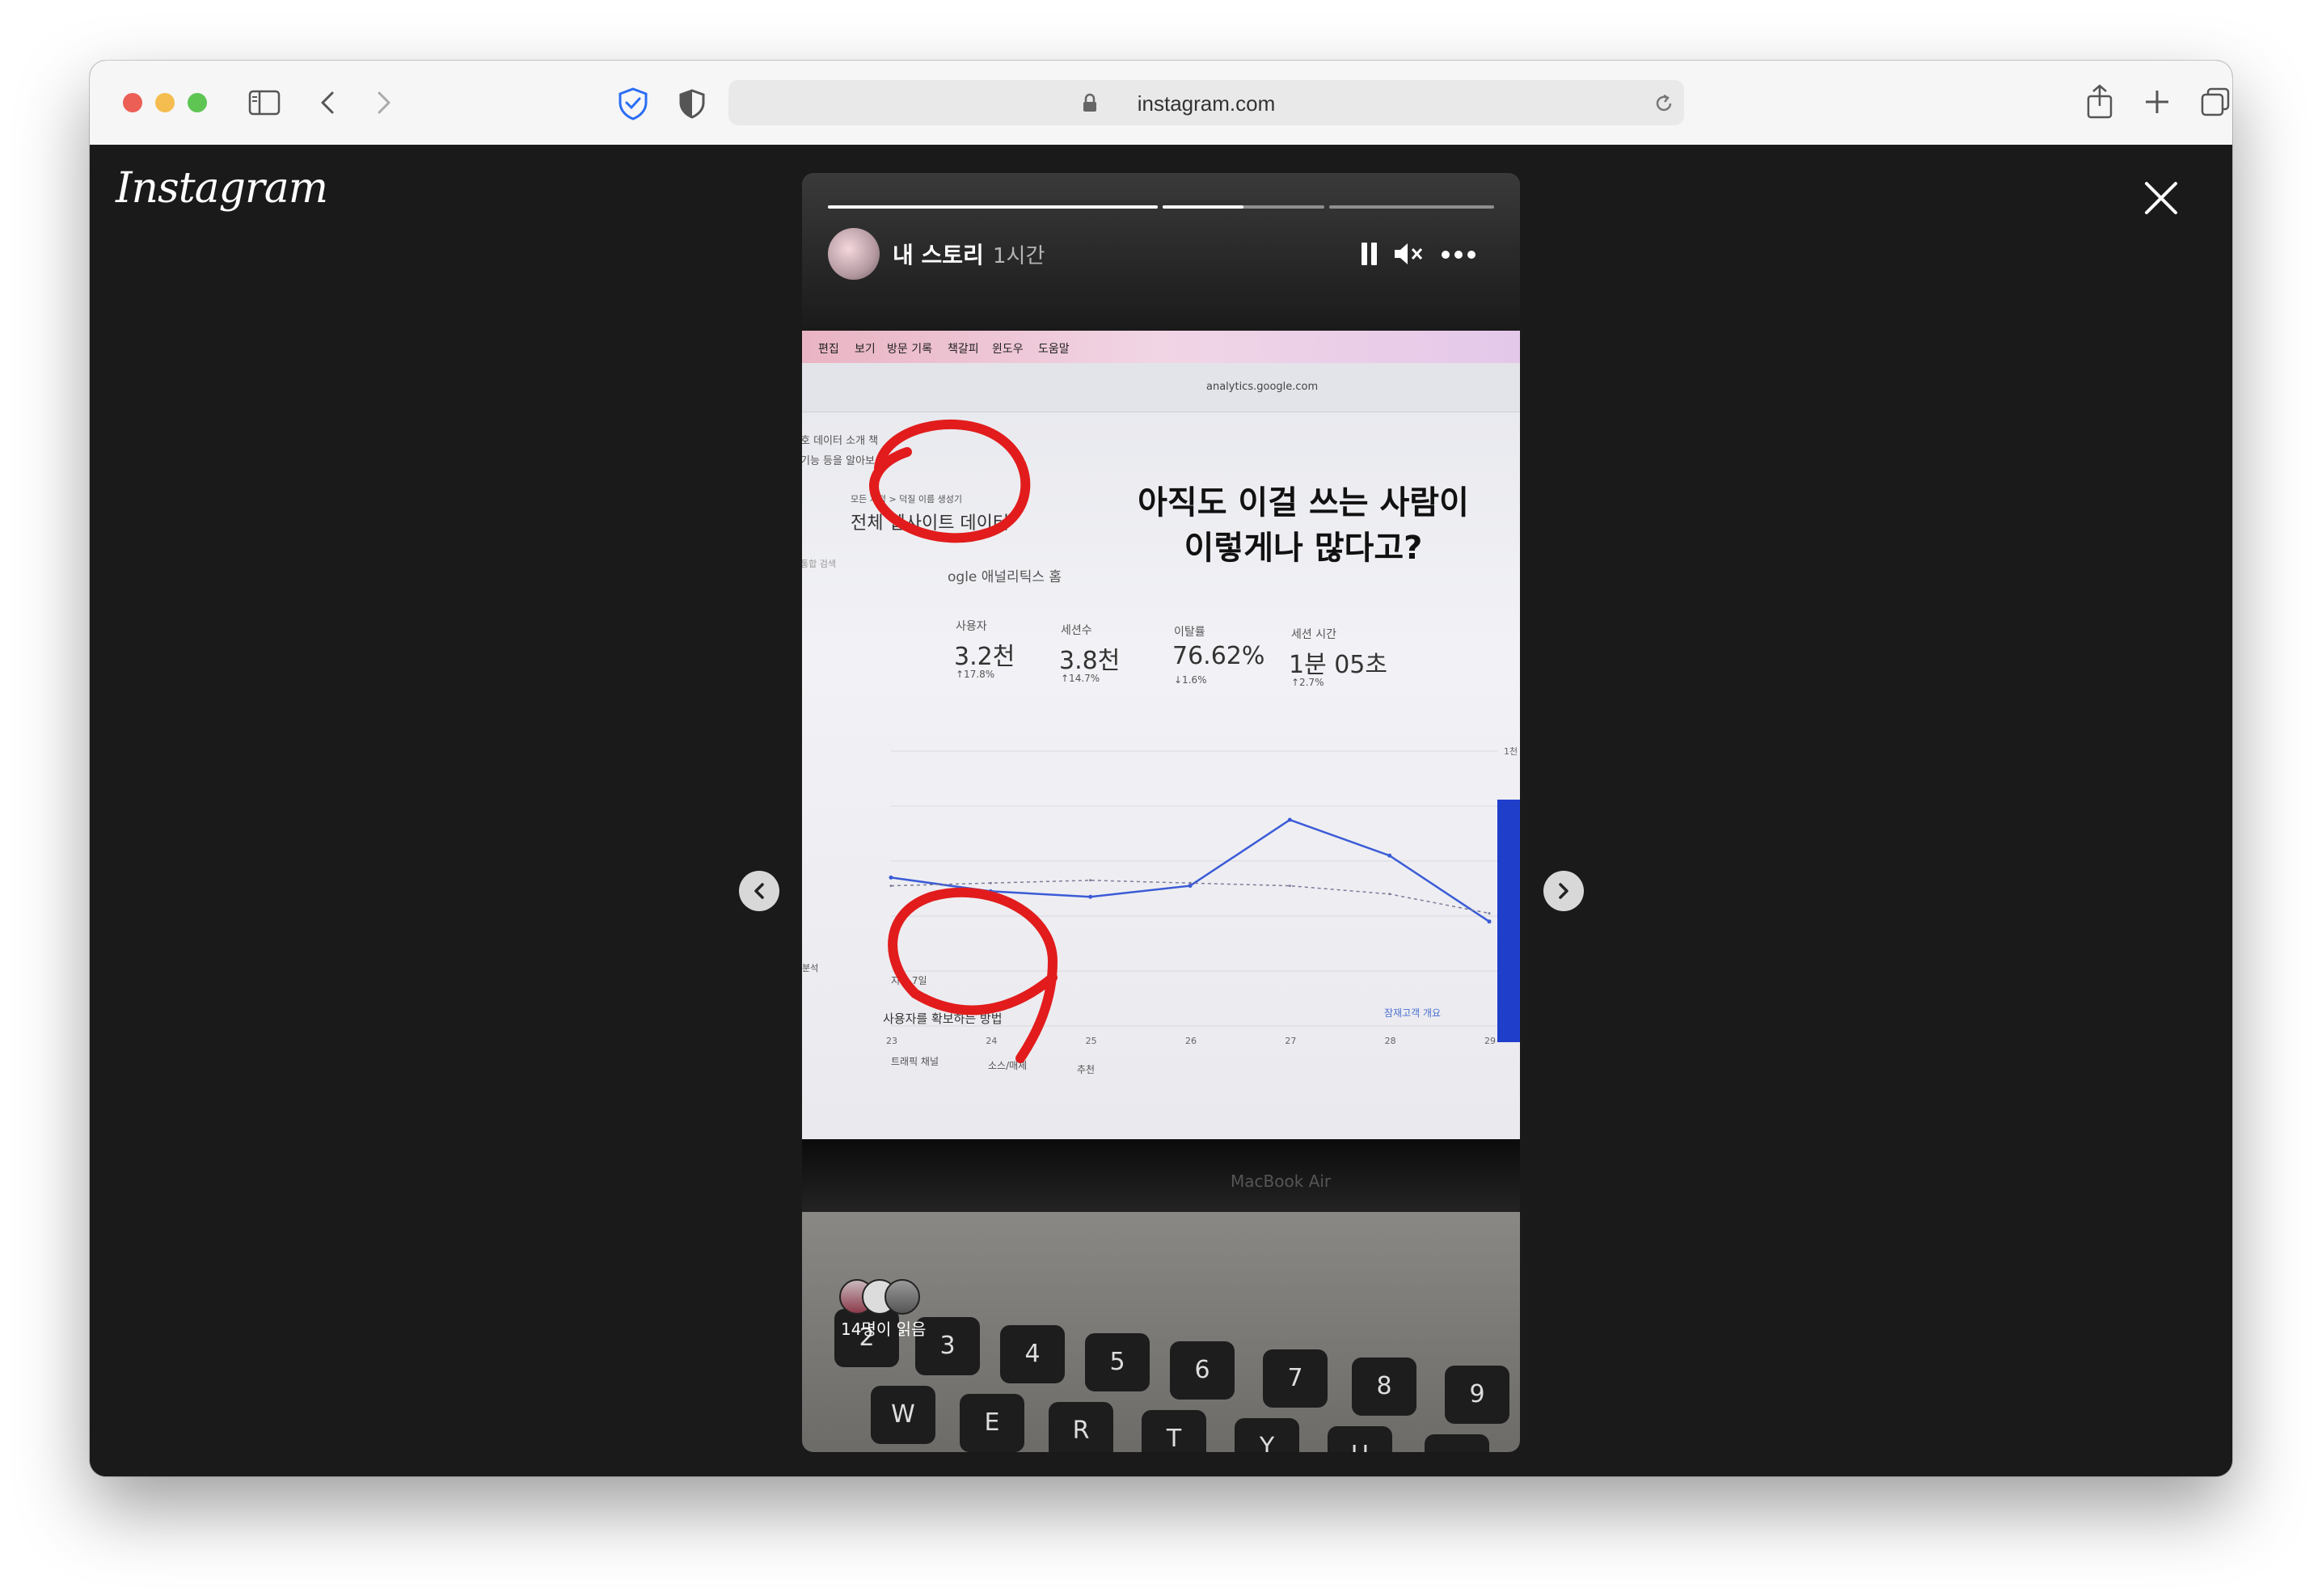 This screenshot has width=2322, height=1596. I want to click on pause-icon, so click(1369, 254).